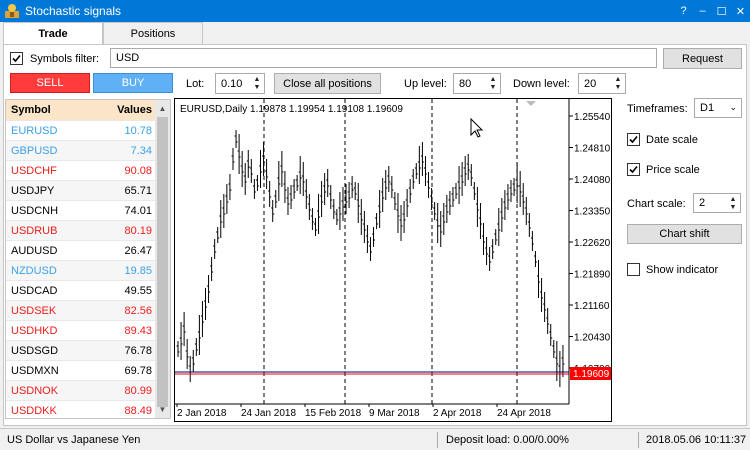 This screenshot has height=450, width=750. Describe the element at coordinates (81, 250) in the screenshot. I see `table-row: AUDUSD 26.47` at that location.